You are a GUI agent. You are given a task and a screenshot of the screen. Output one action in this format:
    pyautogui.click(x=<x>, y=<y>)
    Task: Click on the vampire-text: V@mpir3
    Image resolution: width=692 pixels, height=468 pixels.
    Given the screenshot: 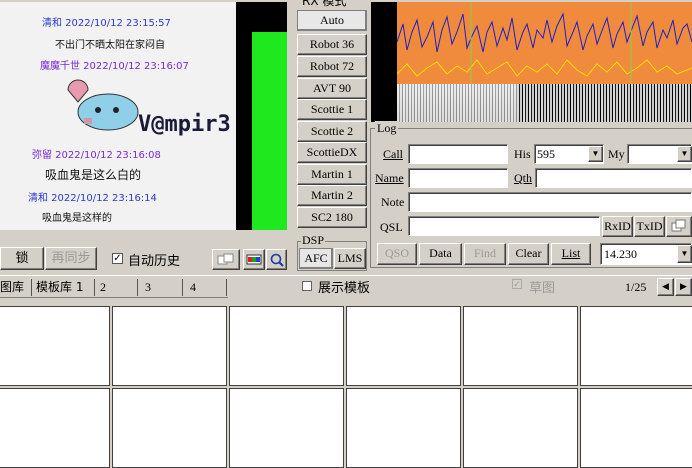 What is the action you would take?
    pyautogui.click(x=184, y=124)
    